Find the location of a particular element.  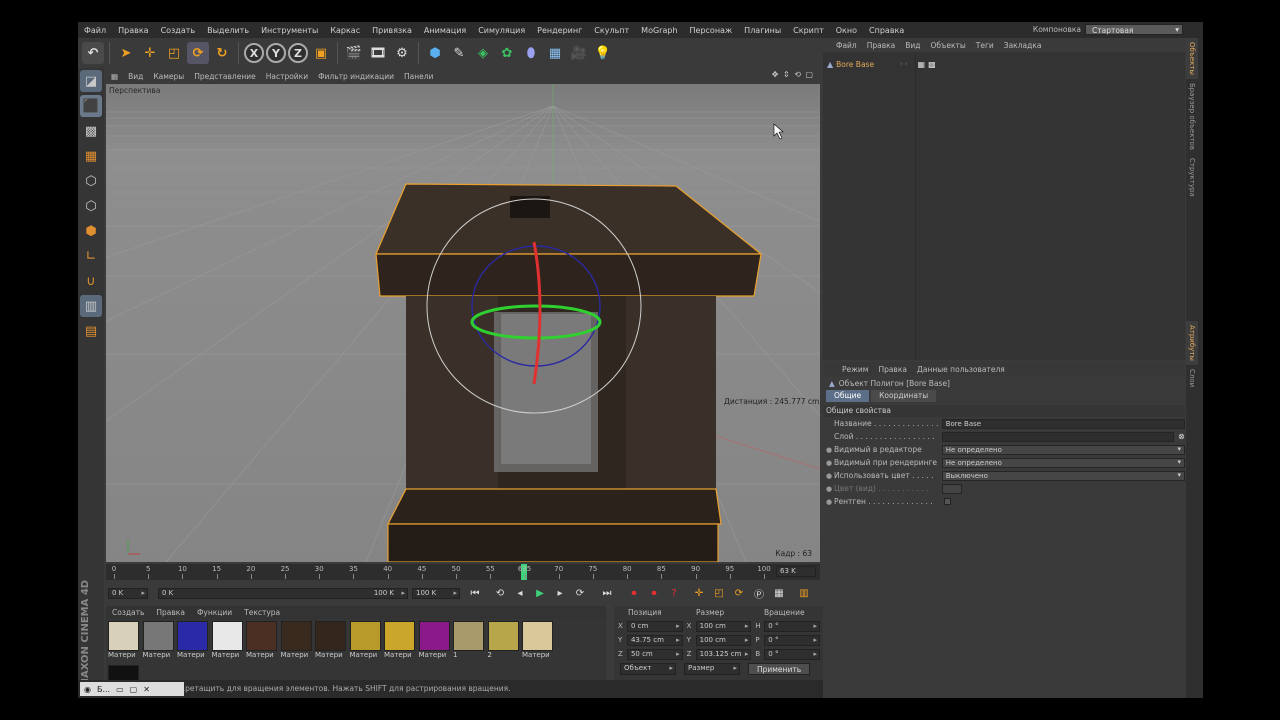

restore-icon: ▭ is located at coordinates (120, 689).